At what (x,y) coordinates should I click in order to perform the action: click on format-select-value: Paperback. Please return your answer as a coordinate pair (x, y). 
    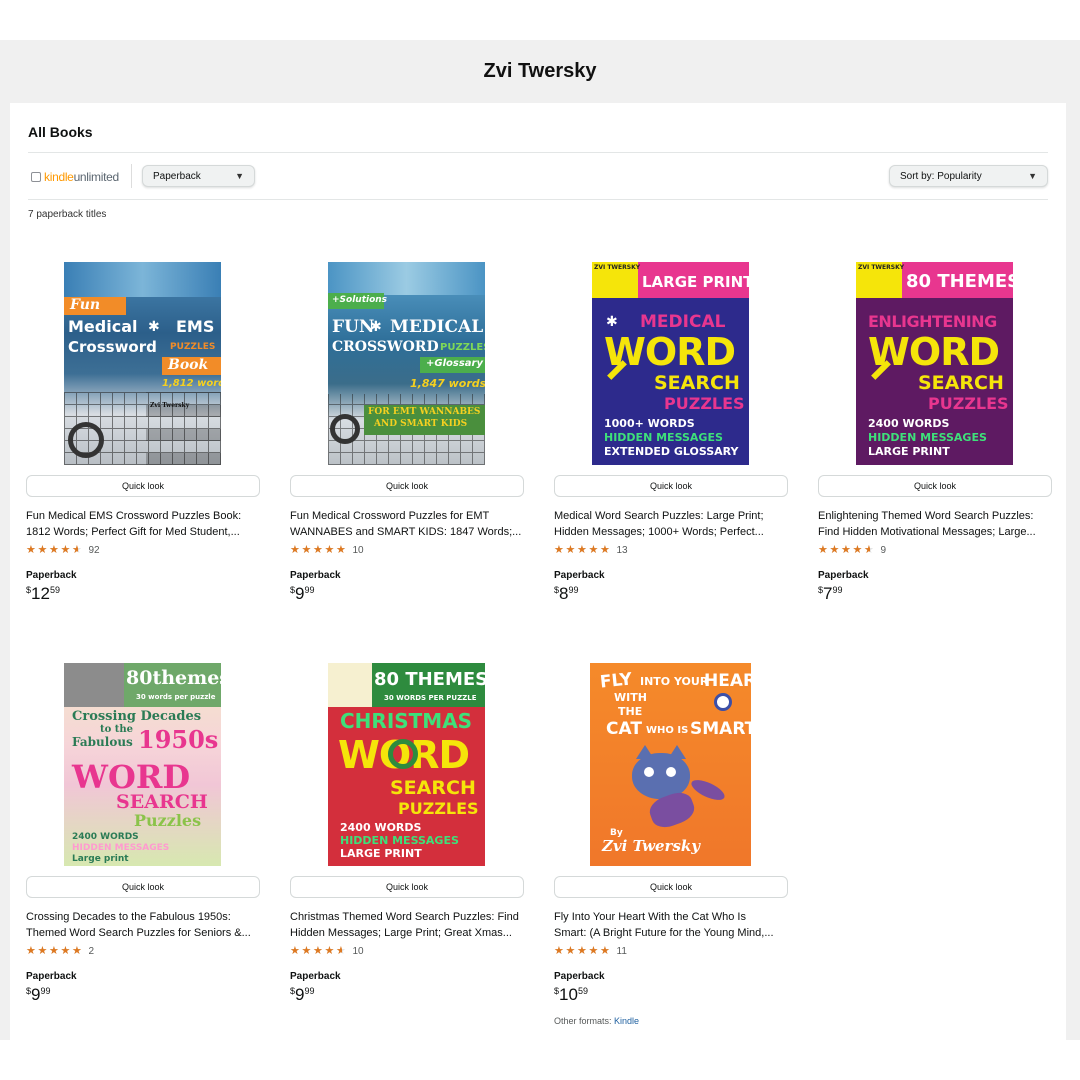
    Looking at the image, I should click on (177, 176).